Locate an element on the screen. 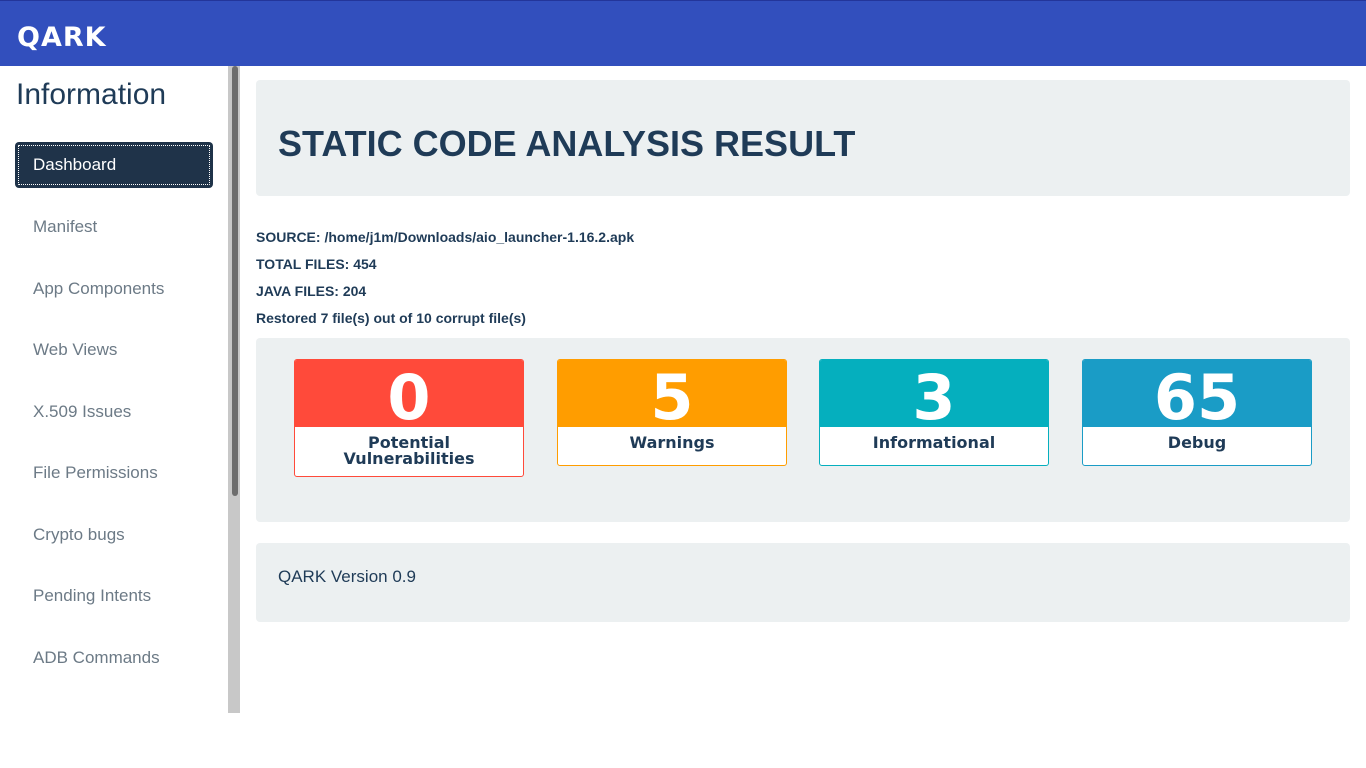 The image size is (1366, 768). sidebar-item-file-permissions: File Permissions is located at coordinates (114, 473).